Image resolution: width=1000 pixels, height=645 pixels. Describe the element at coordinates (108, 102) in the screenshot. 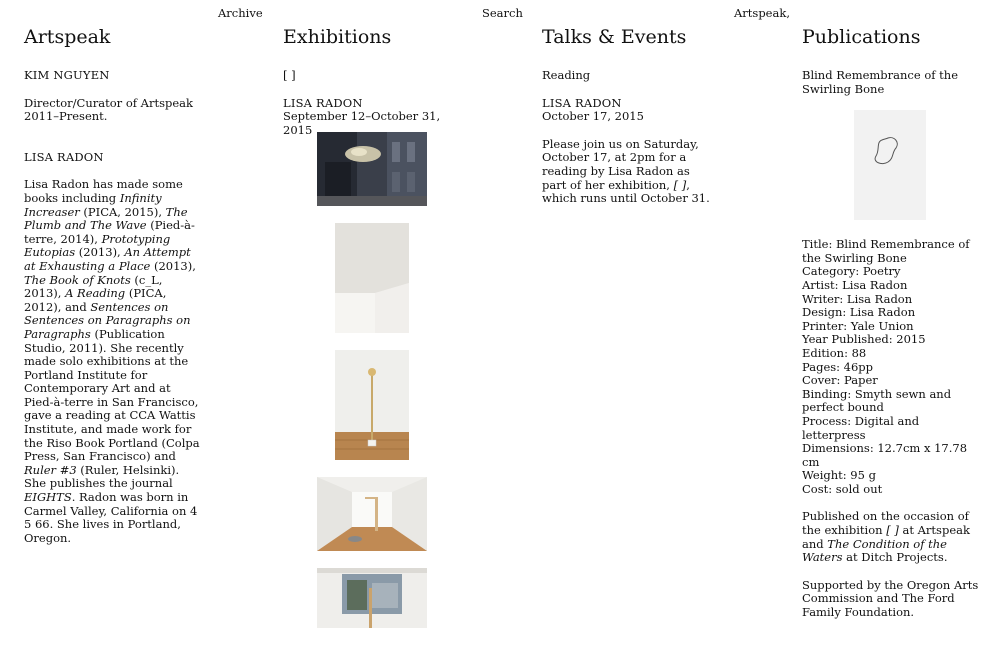

I see `staff-role-line1: Director/Curator of Artspeak` at that location.